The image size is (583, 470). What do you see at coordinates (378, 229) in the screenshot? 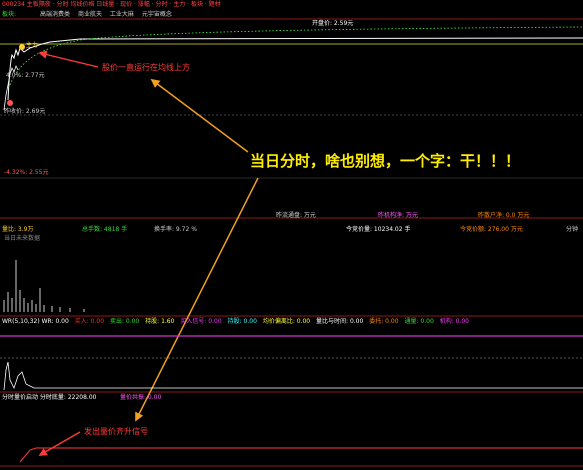
I see `stat-auction-volume: 今竞价量: 10234.02 手` at bounding box center [378, 229].